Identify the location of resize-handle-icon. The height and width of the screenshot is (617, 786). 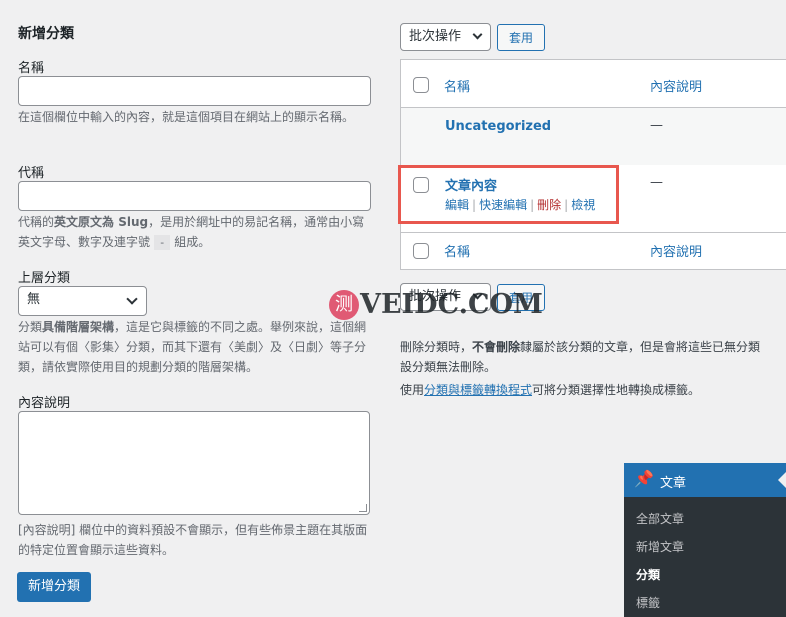
(363, 508).